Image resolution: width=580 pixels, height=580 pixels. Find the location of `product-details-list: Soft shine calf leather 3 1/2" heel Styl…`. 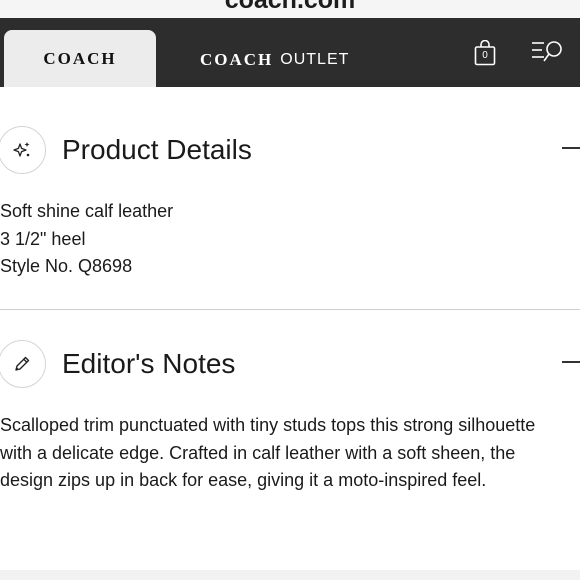

product-details-list: Soft shine calf leather 3 1/2" heel Styl… is located at coordinates (86, 239).